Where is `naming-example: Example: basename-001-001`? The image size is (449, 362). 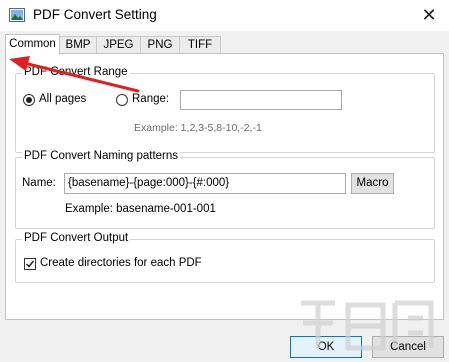 naming-example: Example: basename-001-001 is located at coordinates (140, 209).